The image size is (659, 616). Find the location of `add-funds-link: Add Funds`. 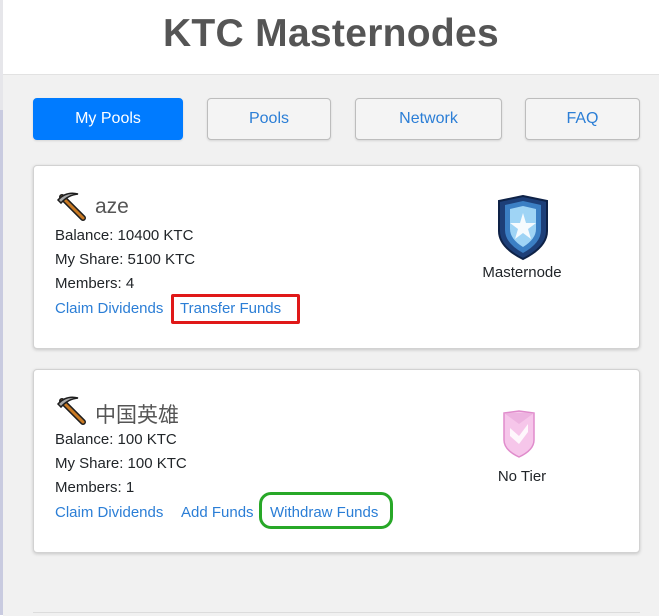

add-funds-link: Add Funds is located at coordinates (217, 512).